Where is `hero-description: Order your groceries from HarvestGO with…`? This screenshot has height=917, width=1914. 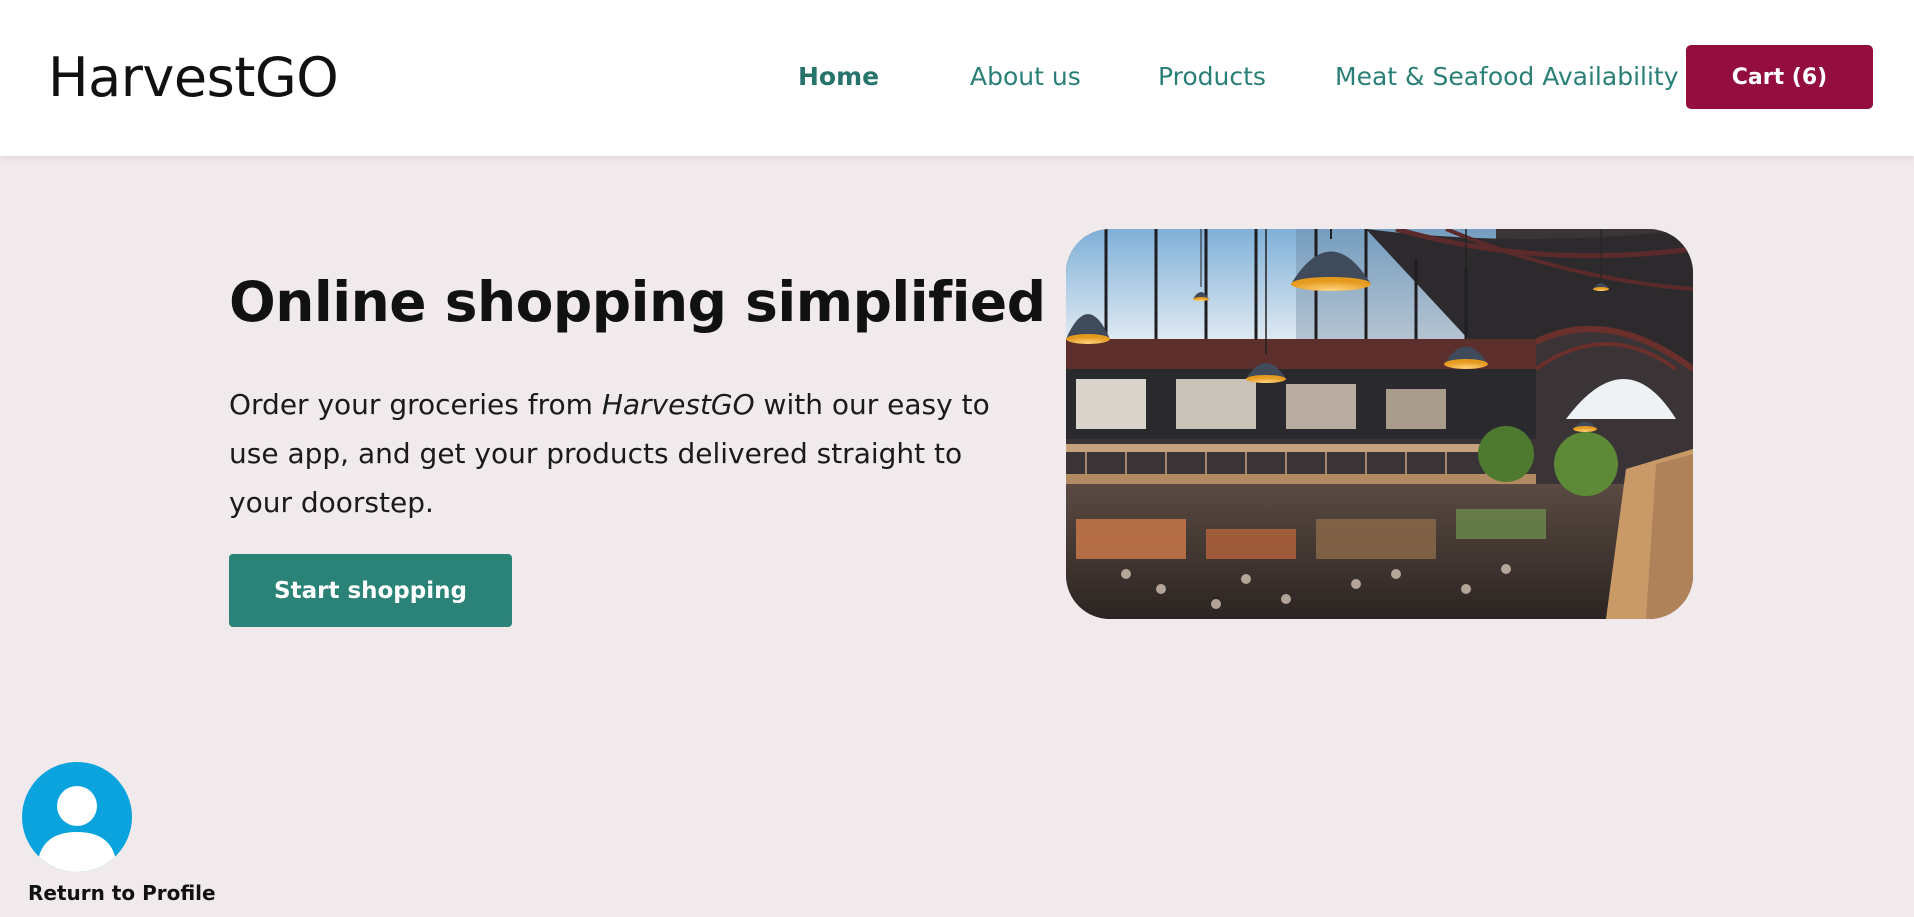 hero-description: Order your groceries from HarvestGO with… is located at coordinates (624, 453).